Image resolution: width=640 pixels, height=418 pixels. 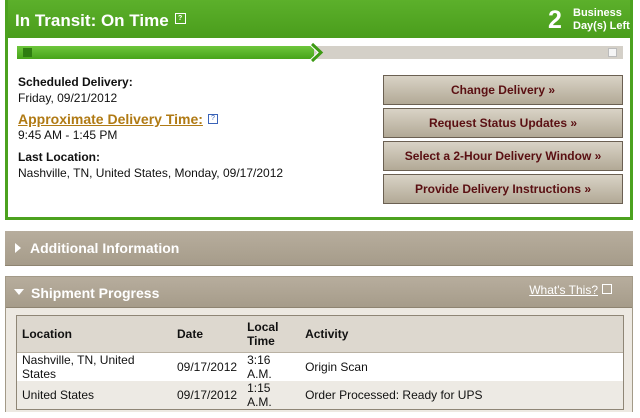 What do you see at coordinates (92, 20) in the screenshot?
I see `transit-title-text: In Transit: On Time` at bounding box center [92, 20].